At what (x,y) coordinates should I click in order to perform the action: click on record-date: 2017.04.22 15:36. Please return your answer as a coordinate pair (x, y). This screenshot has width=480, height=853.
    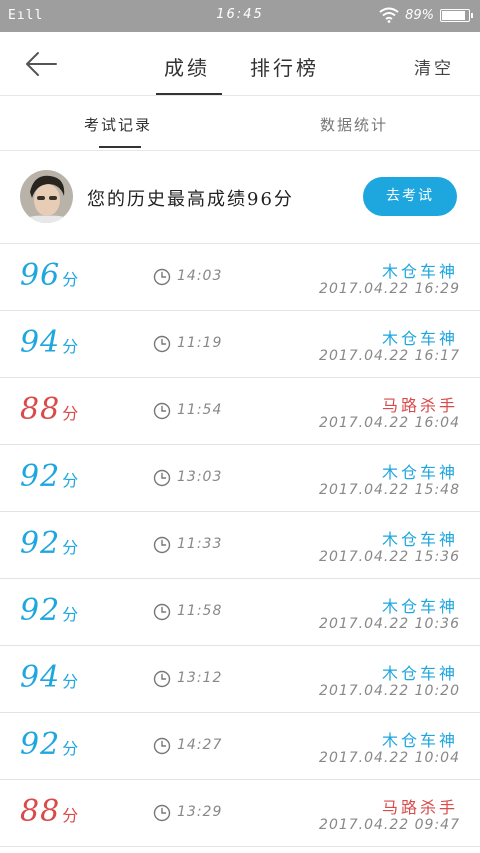
    Looking at the image, I should click on (389, 557).